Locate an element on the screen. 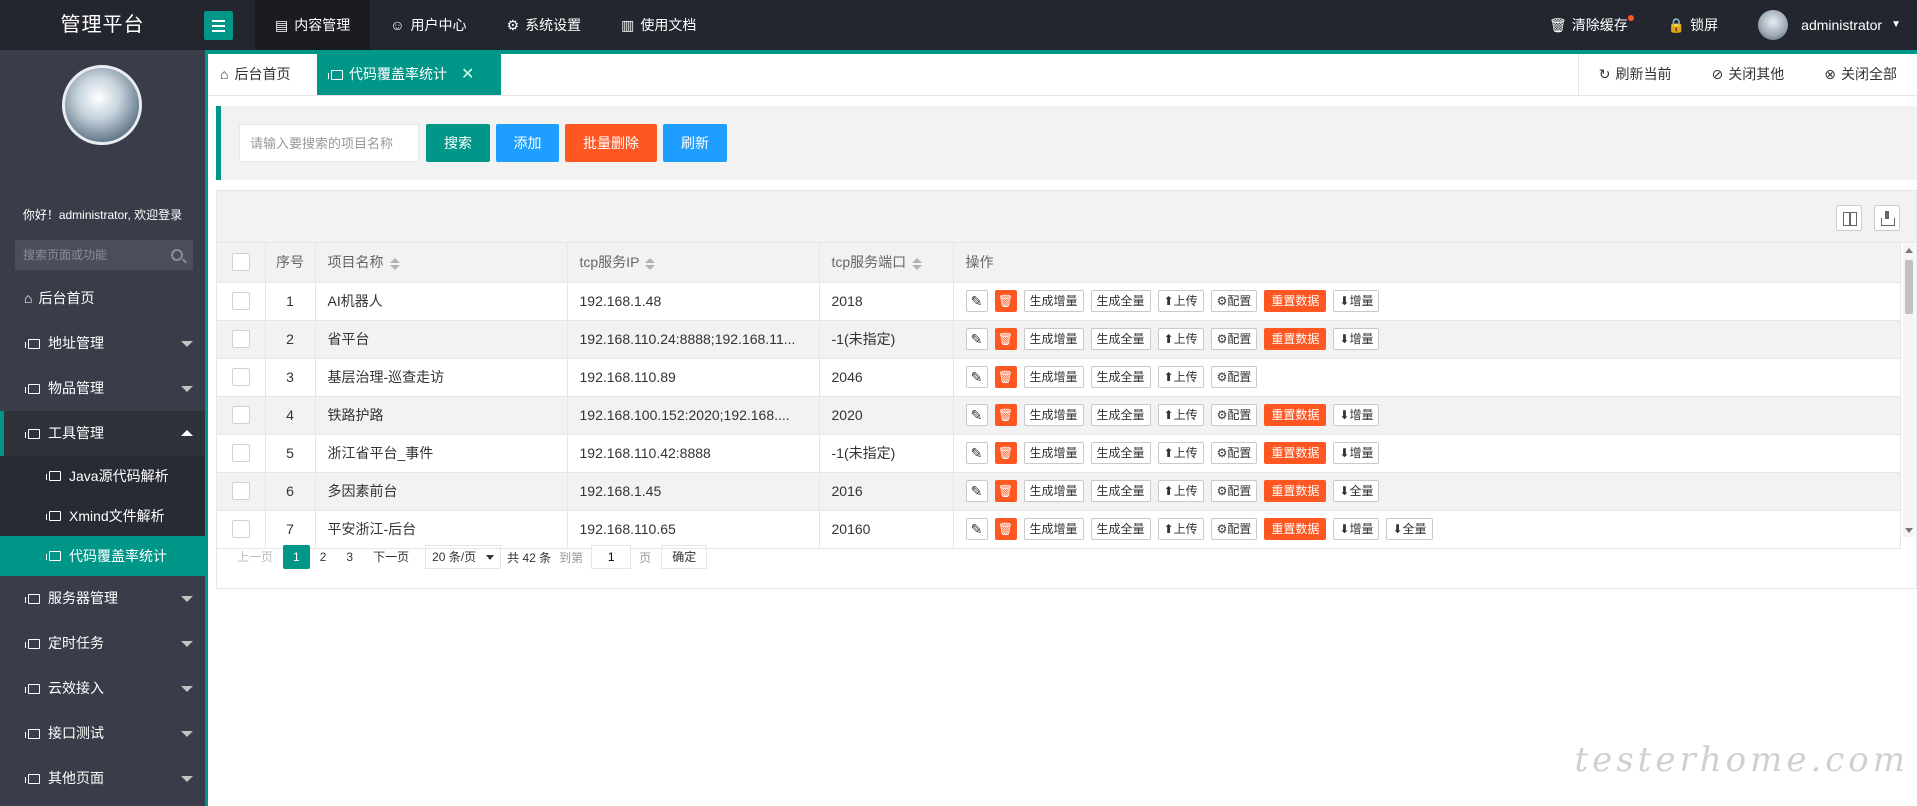 The image size is (1917, 806). user-menu: administrator ▼ is located at coordinates (1827, 25).